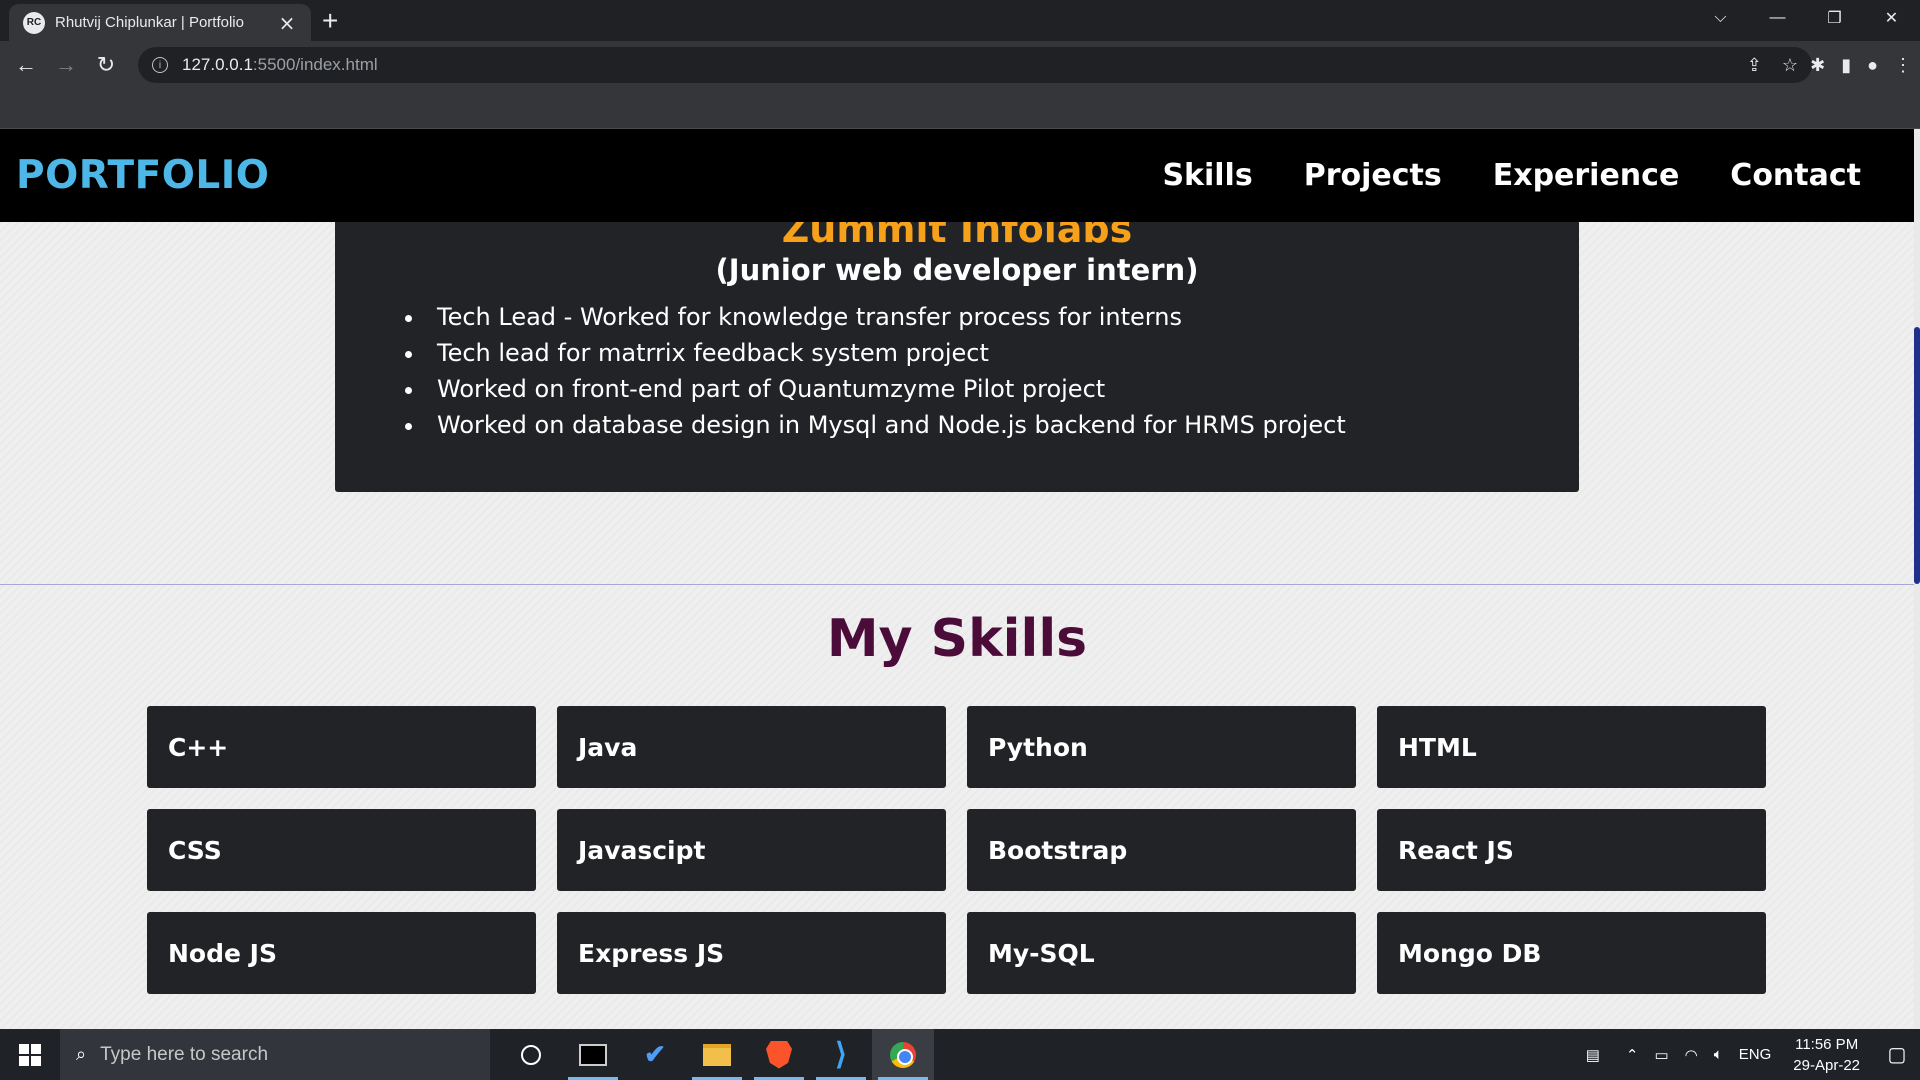  I want to click on favicon-icon: RC, so click(34, 22).